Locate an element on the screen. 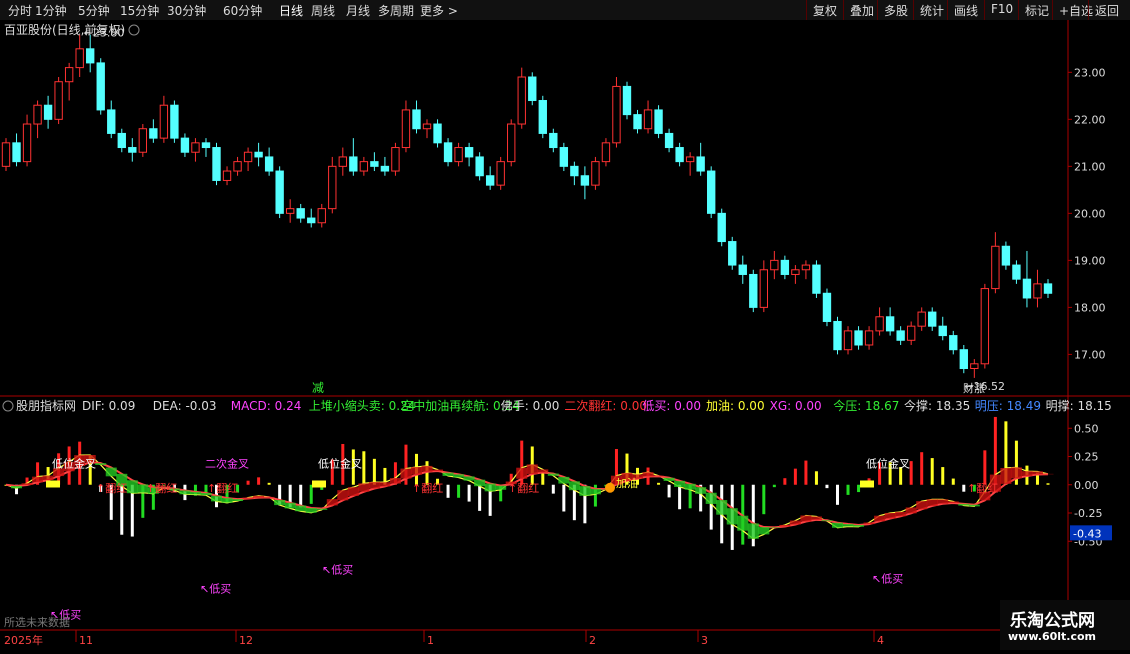 Image resolution: width=1130 pixels, height=654 pixels. period-tab-10: 更多 > is located at coordinates (439, 10).